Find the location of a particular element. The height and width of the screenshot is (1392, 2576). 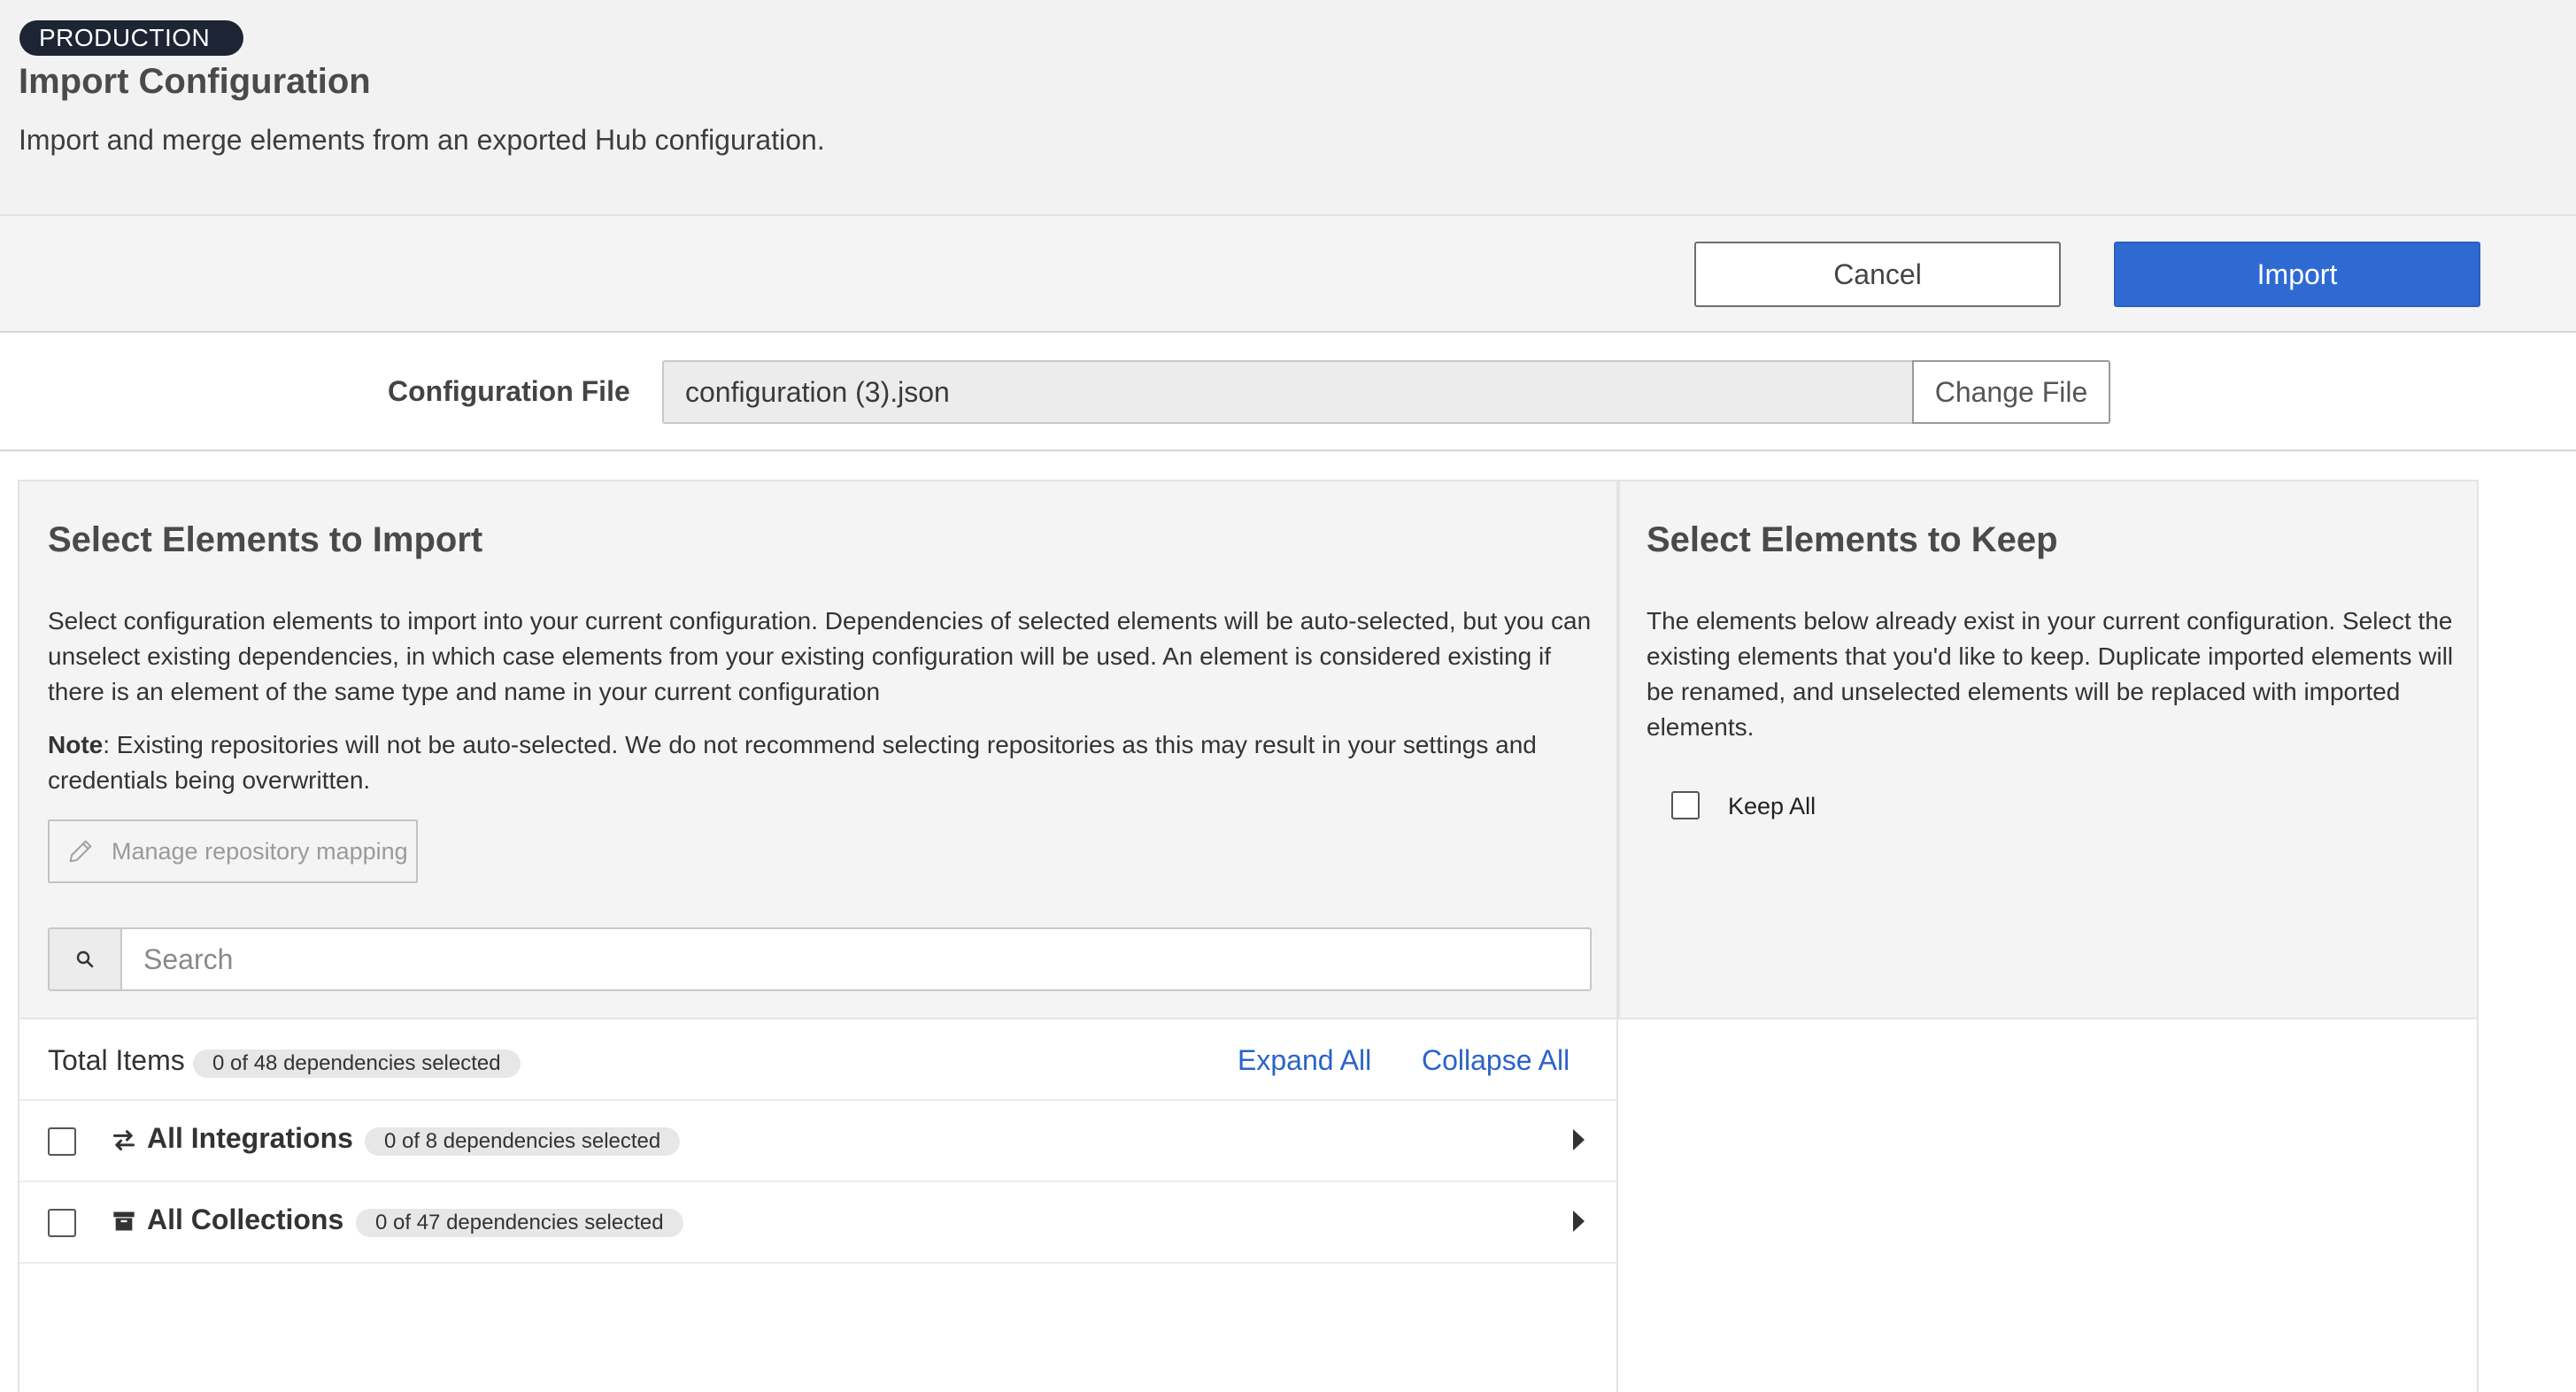

total-items-badge: 0 of 48 dependencies selected is located at coordinates (357, 1064).